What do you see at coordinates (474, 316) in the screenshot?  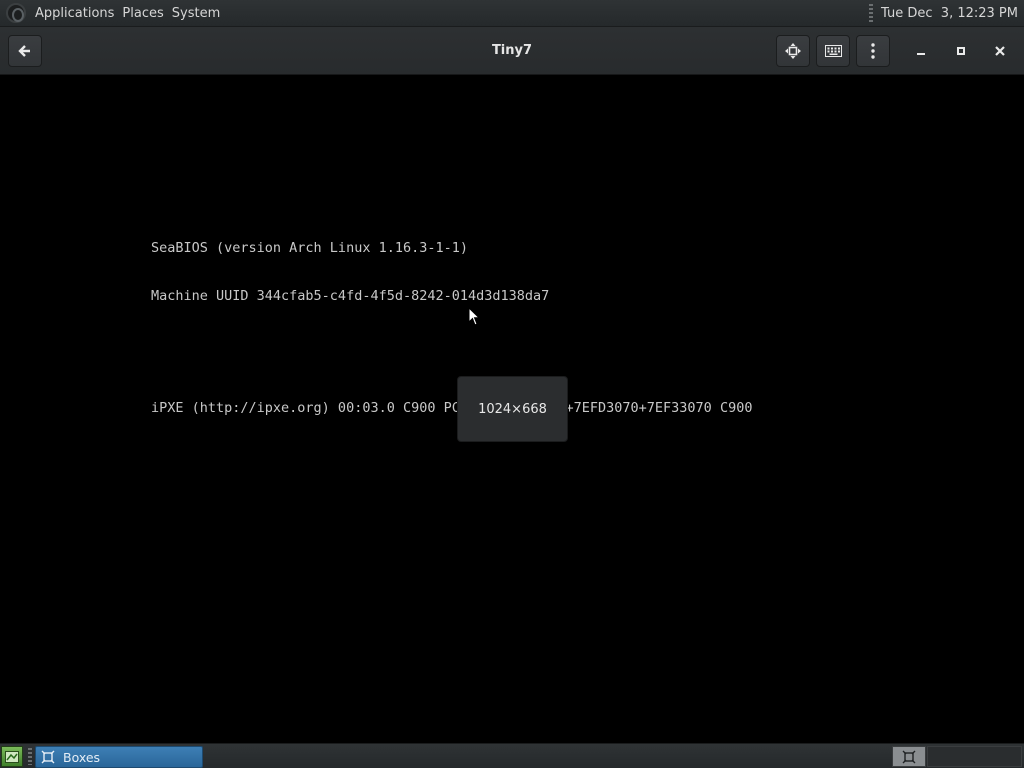 I see `mouse-pointer-icon` at bounding box center [474, 316].